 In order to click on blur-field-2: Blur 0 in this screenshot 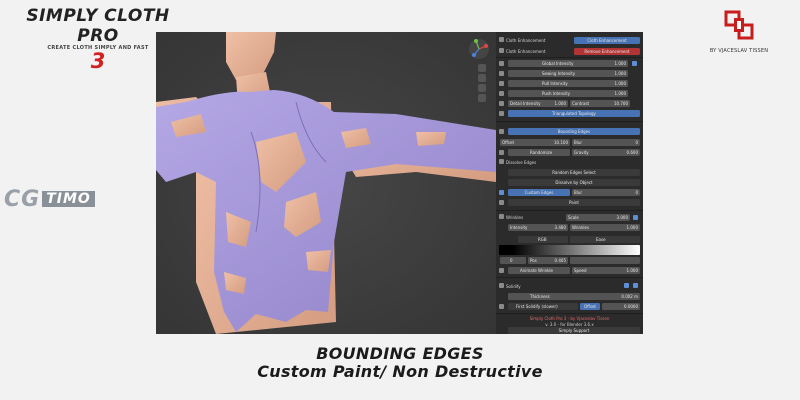, I will do `click(606, 192)`.